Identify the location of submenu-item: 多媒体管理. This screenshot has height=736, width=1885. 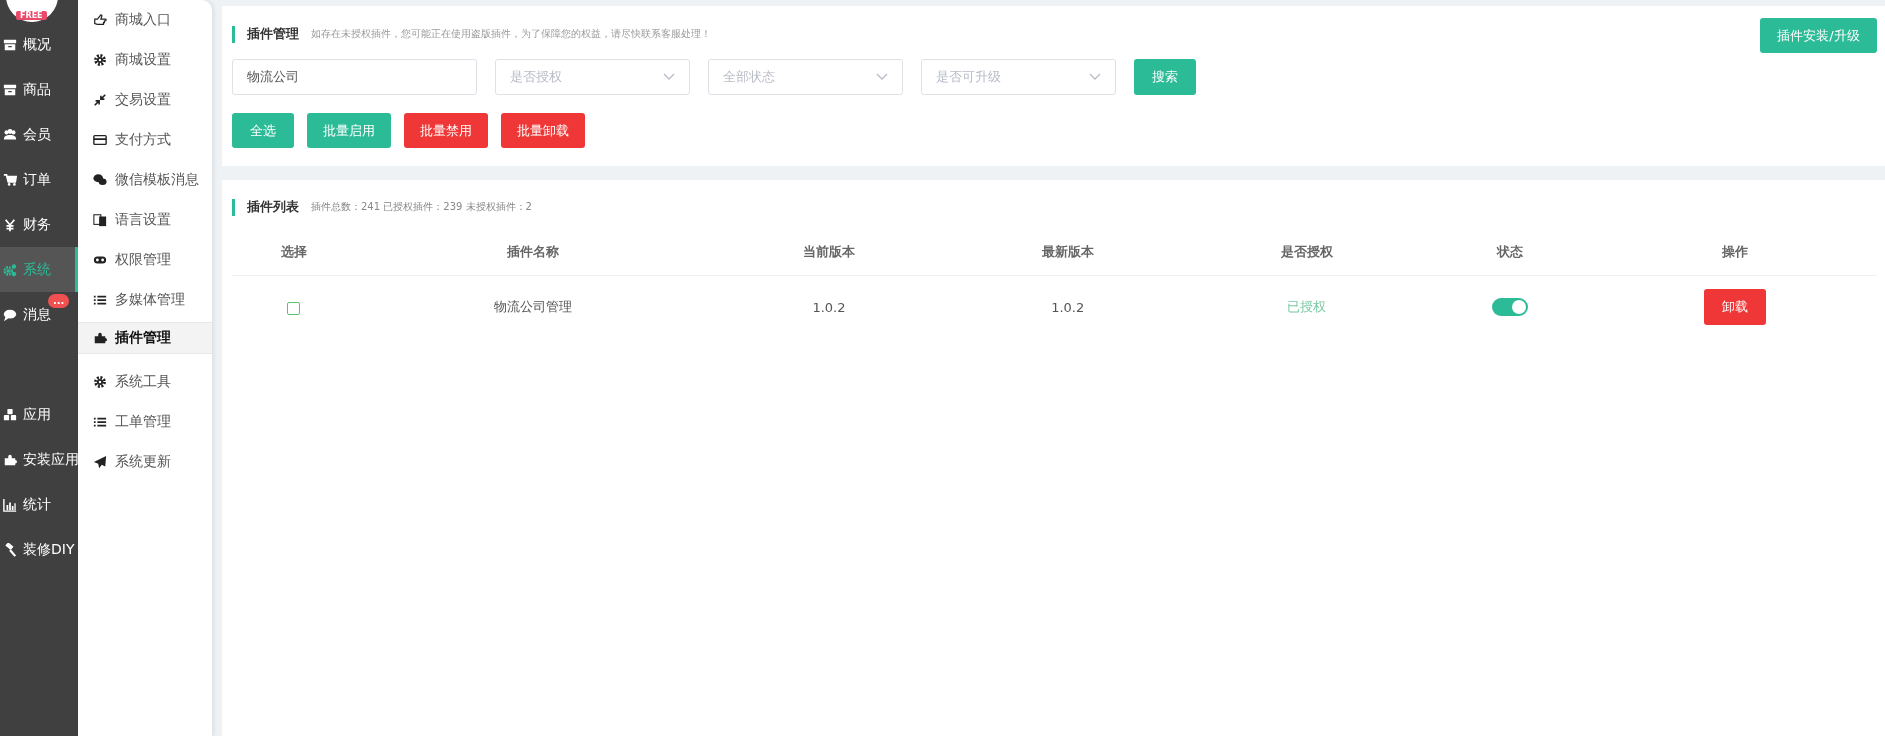
(145, 300).